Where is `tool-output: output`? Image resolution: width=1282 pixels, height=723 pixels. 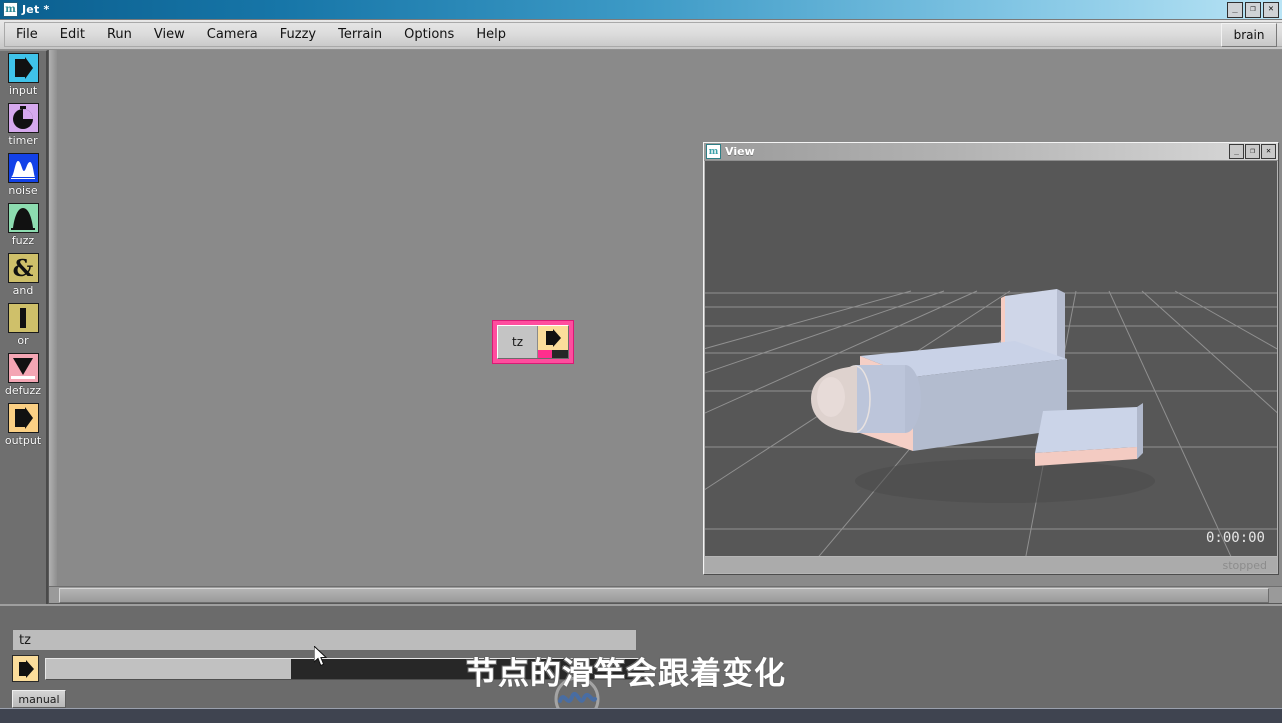 tool-output: output is located at coordinates (23, 426).